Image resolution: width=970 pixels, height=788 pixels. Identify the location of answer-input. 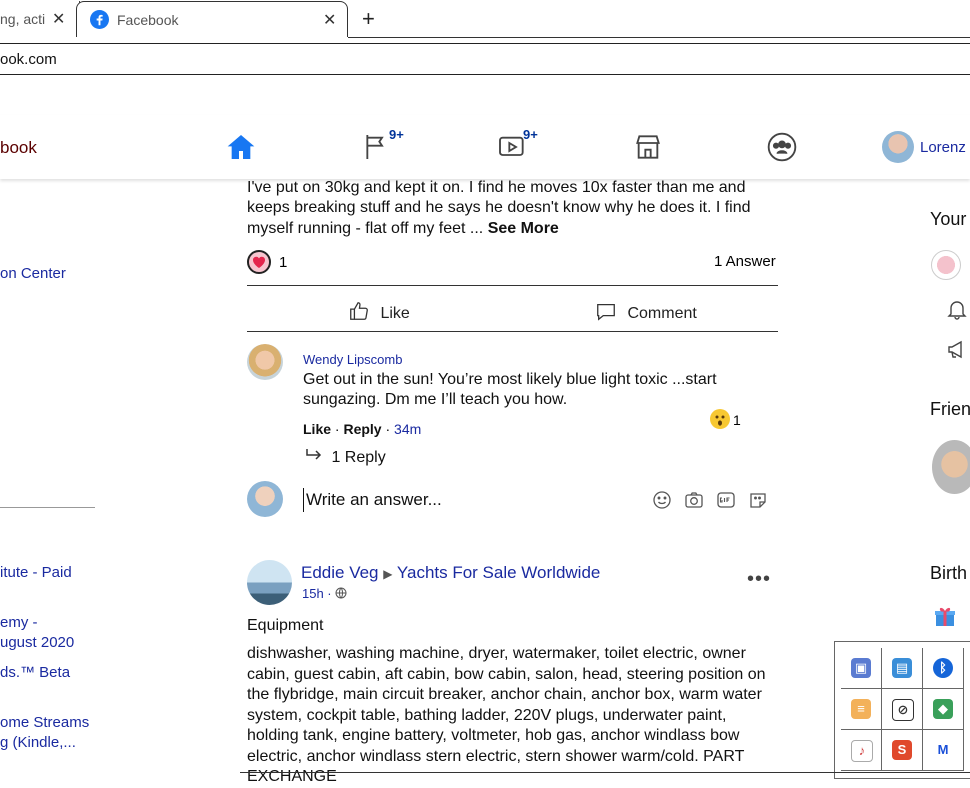
(469, 500).